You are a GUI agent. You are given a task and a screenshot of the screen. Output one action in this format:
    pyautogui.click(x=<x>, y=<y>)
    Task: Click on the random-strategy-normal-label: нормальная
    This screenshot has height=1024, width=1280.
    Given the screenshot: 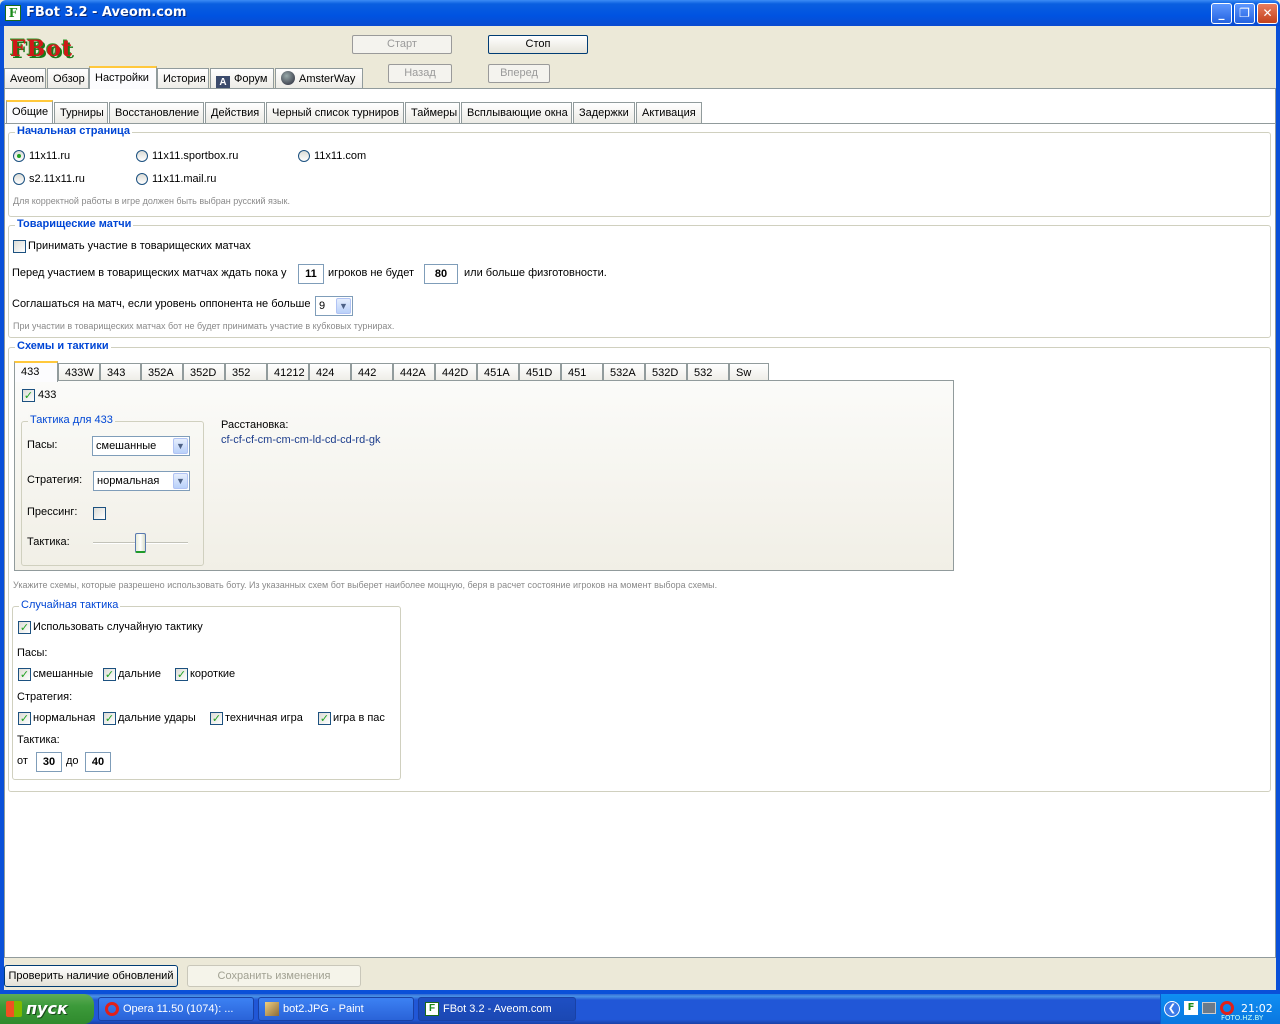 What is the action you would take?
    pyautogui.click(x=64, y=718)
    